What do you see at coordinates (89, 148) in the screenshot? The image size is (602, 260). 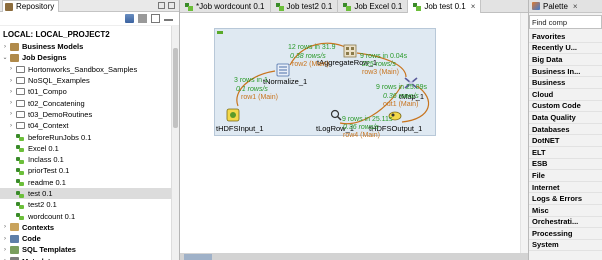 I see `repository-tree-item: Excel 0.1` at bounding box center [89, 148].